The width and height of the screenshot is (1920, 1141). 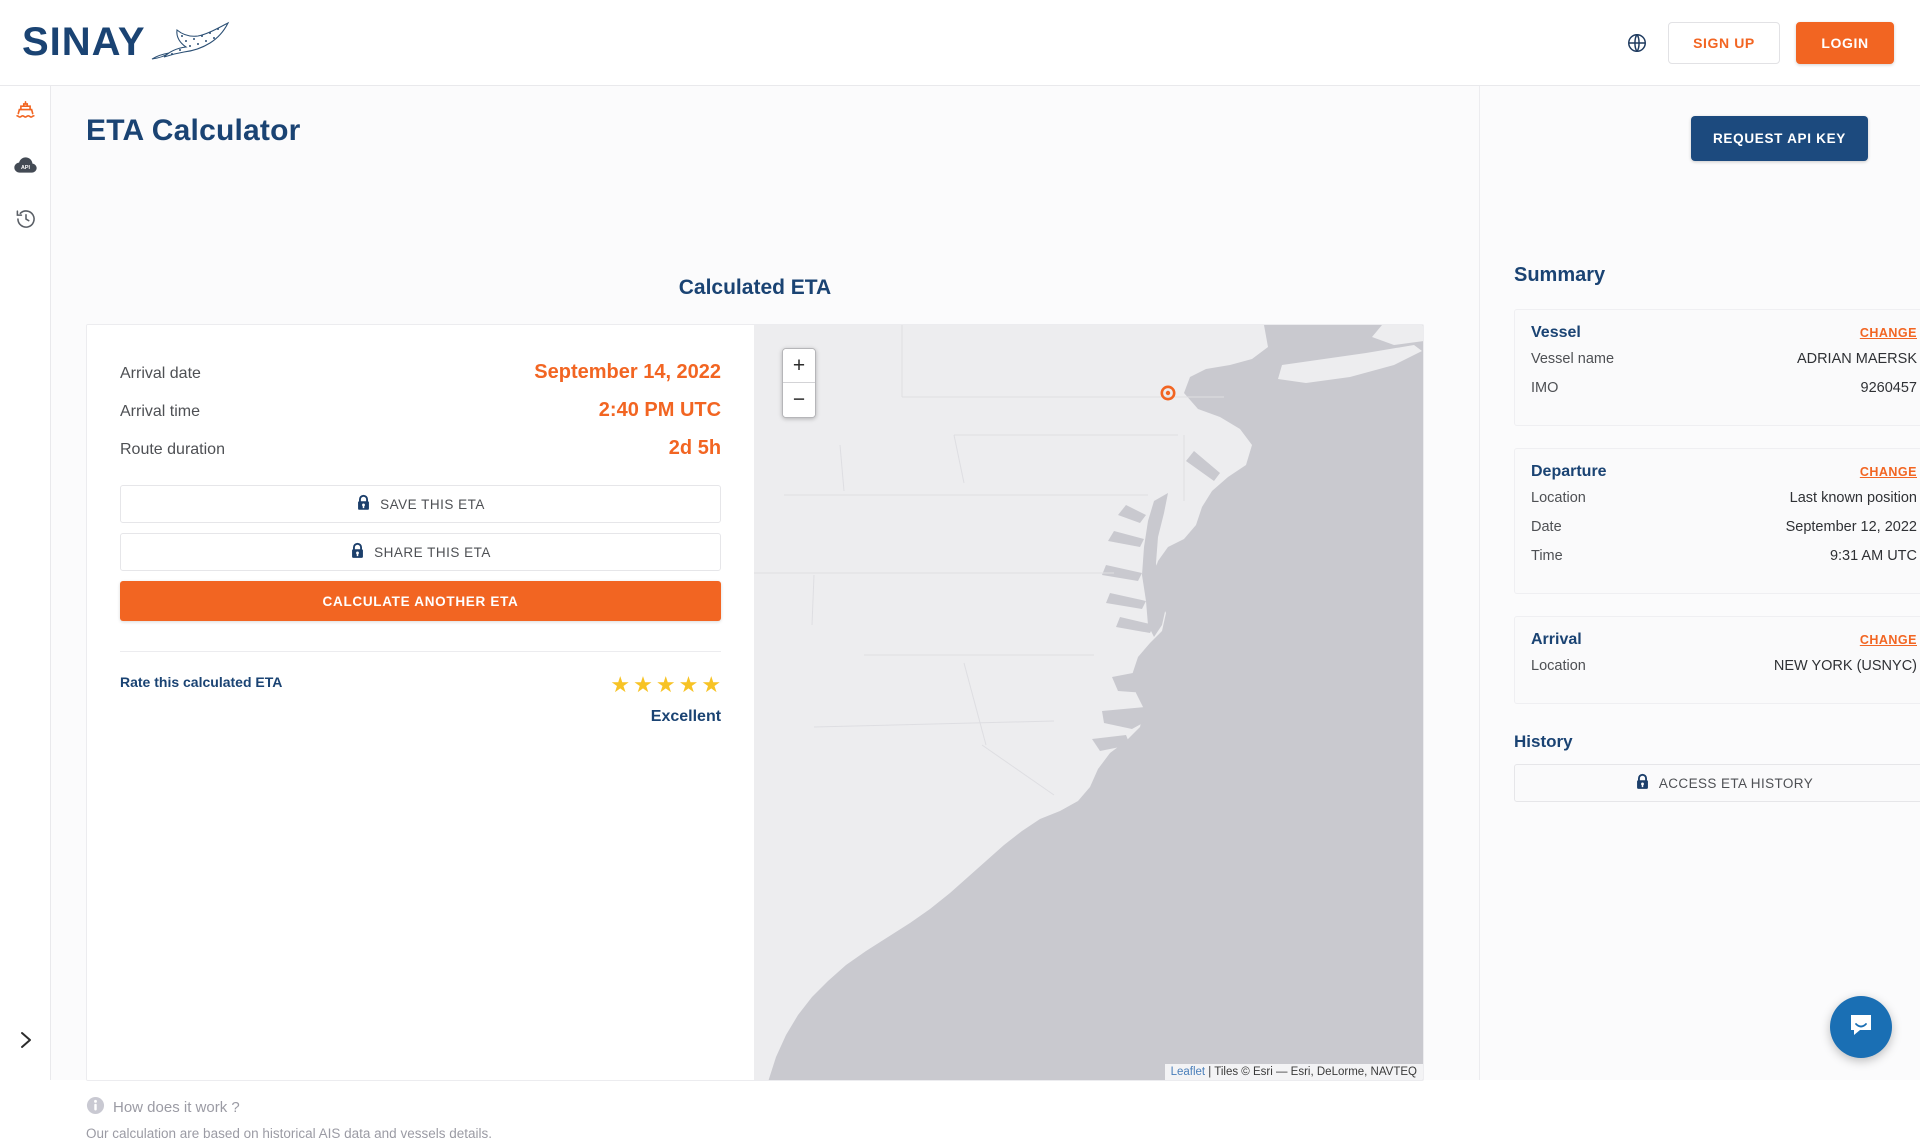 I want to click on app-header: SINAY SIGN UP LOGIN, so click(x=960, y=43).